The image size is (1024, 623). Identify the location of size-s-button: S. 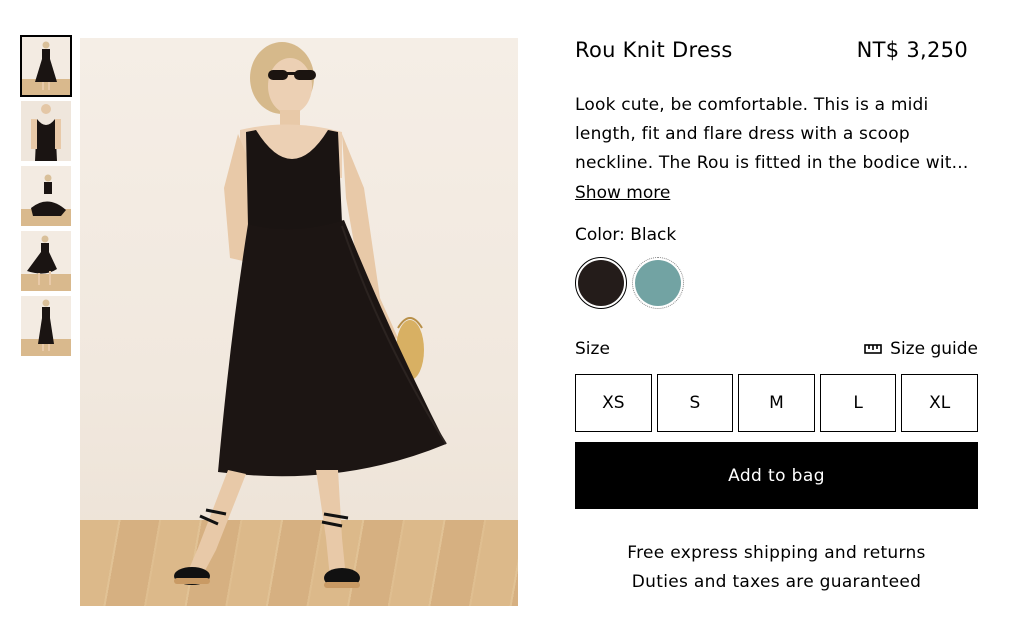
(695, 403).